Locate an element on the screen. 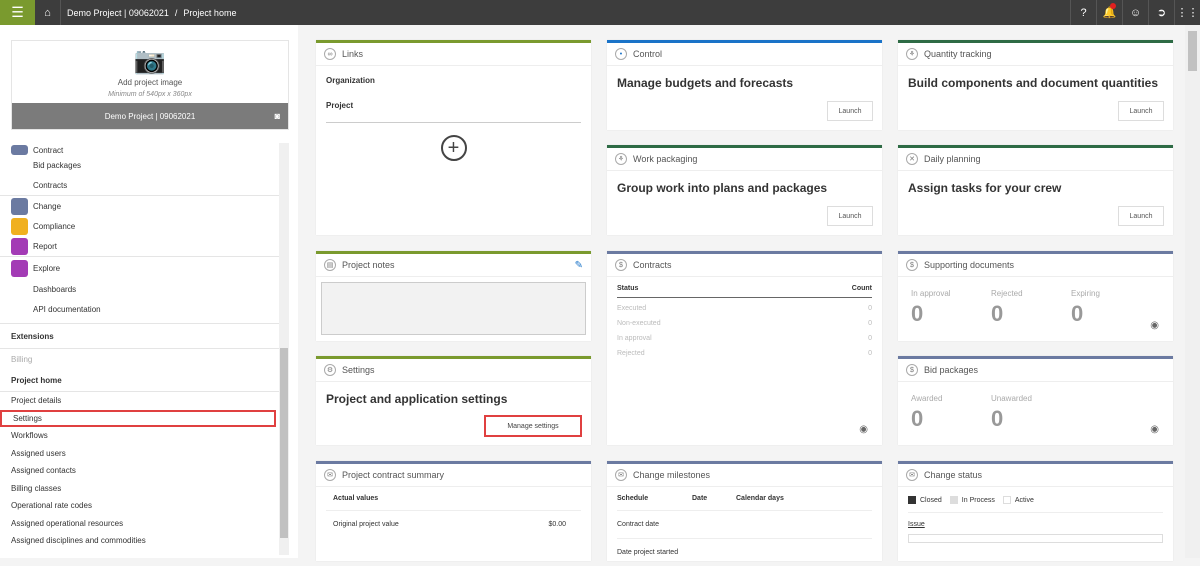 Image resolution: width=1200 pixels, height=566 pixels. card-title: Quantity tracking is located at coordinates (958, 54).